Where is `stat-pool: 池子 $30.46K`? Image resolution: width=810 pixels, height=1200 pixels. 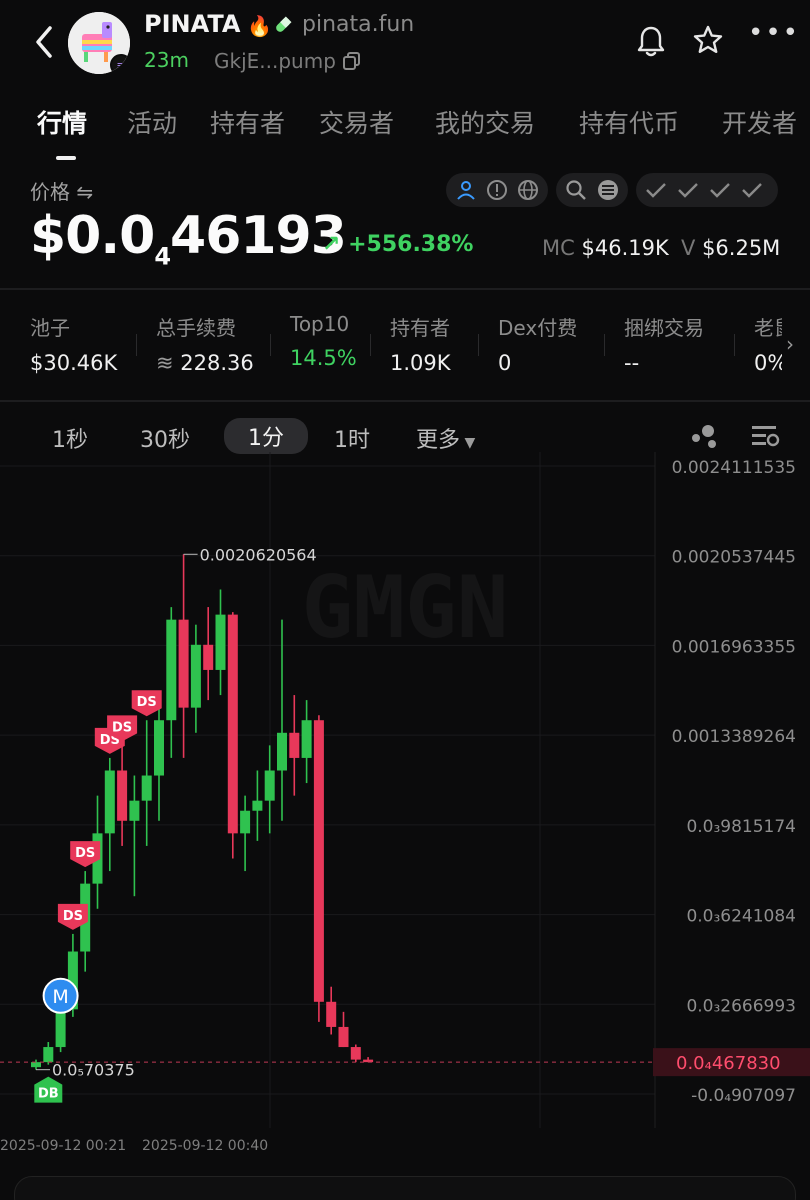
stat-pool: 池子 $30.46K is located at coordinates (73, 343).